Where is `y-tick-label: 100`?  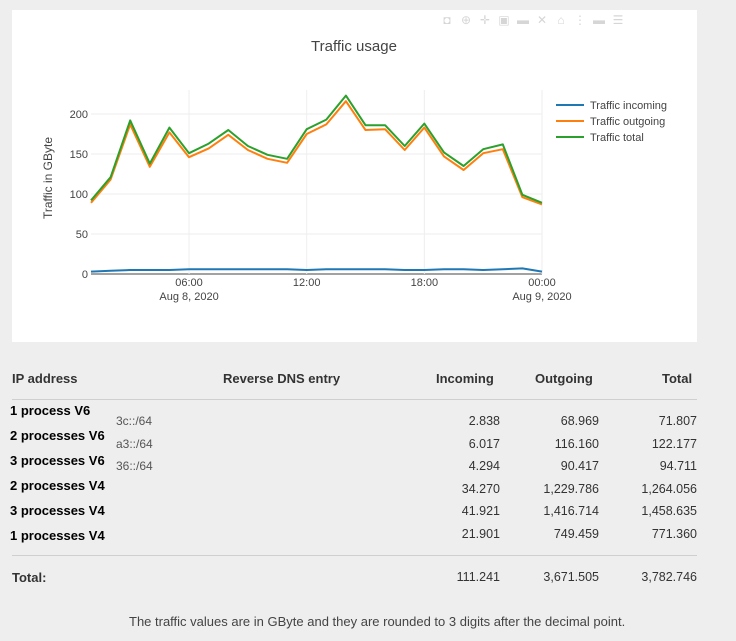 y-tick-label: 100 is located at coordinates (79, 195).